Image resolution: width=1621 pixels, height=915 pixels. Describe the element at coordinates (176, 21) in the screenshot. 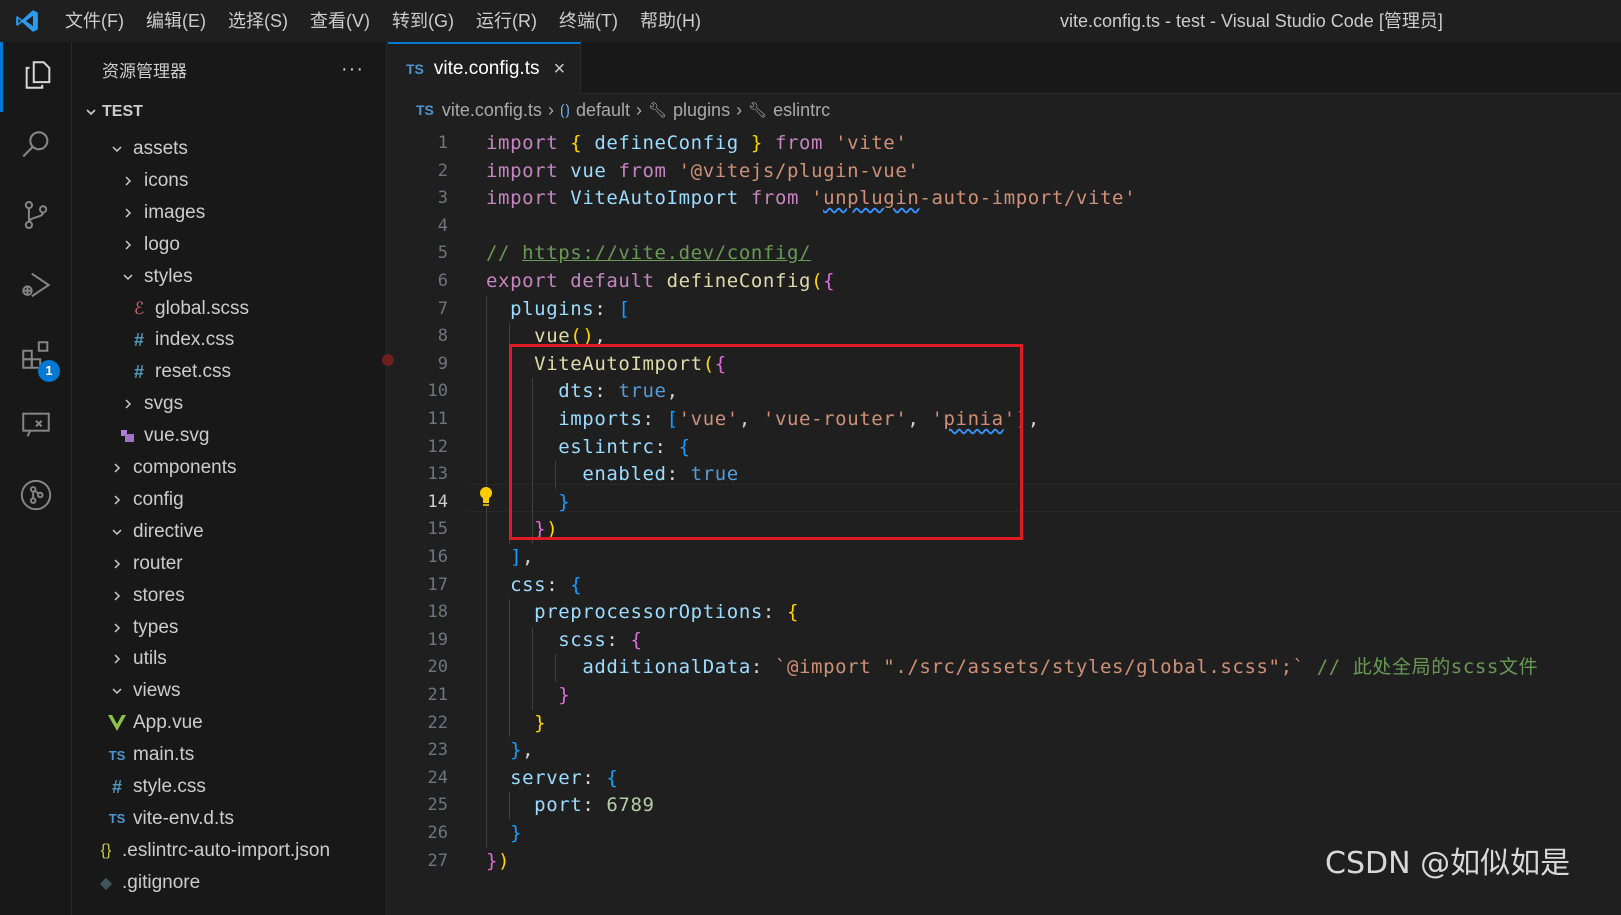

I see `menu-item: 编辑(E)` at that location.